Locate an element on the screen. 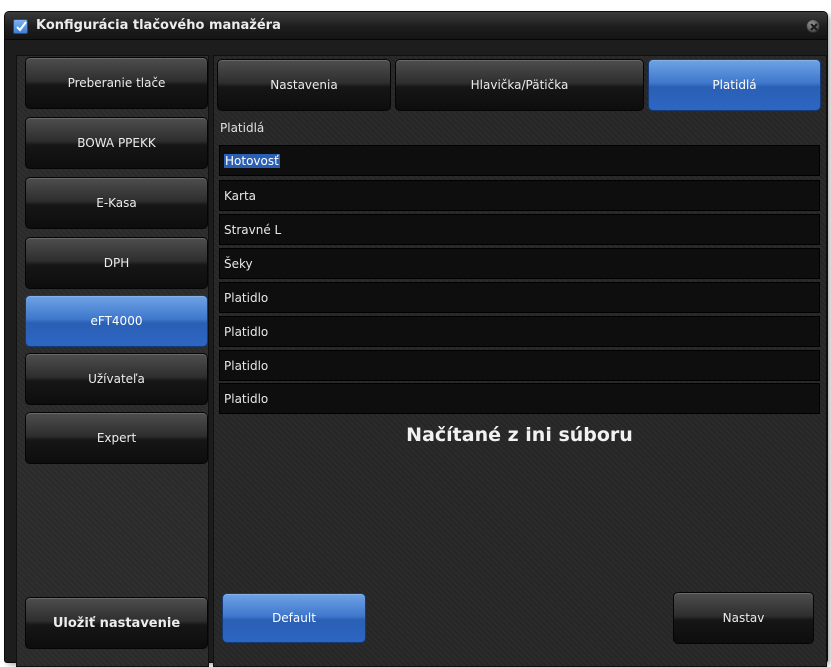 The width and height of the screenshot is (831, 667). tab-hlavicka-paticka: Hlavička/Pätička is located at coordinates (519, 85).